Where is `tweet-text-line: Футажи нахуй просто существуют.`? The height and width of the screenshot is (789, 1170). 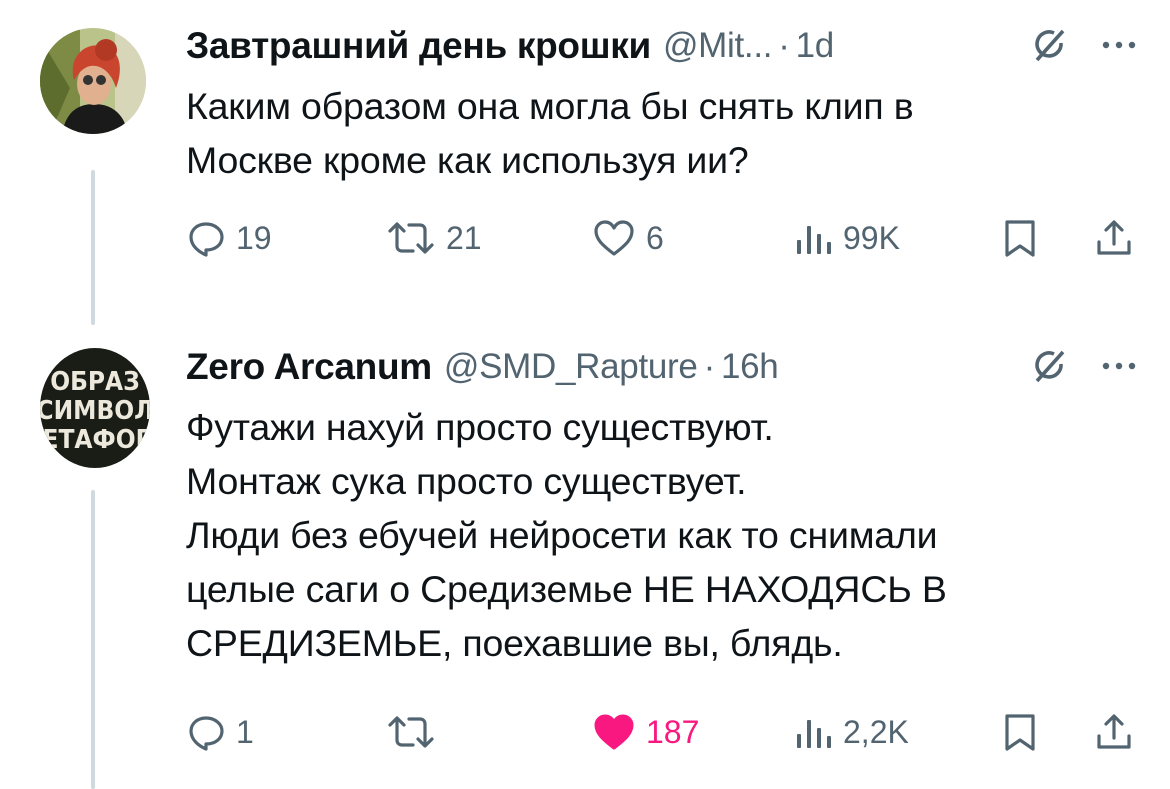 tweet-text-line: Футажи нахуй просто существуют. is located at coordinates (480, 427).